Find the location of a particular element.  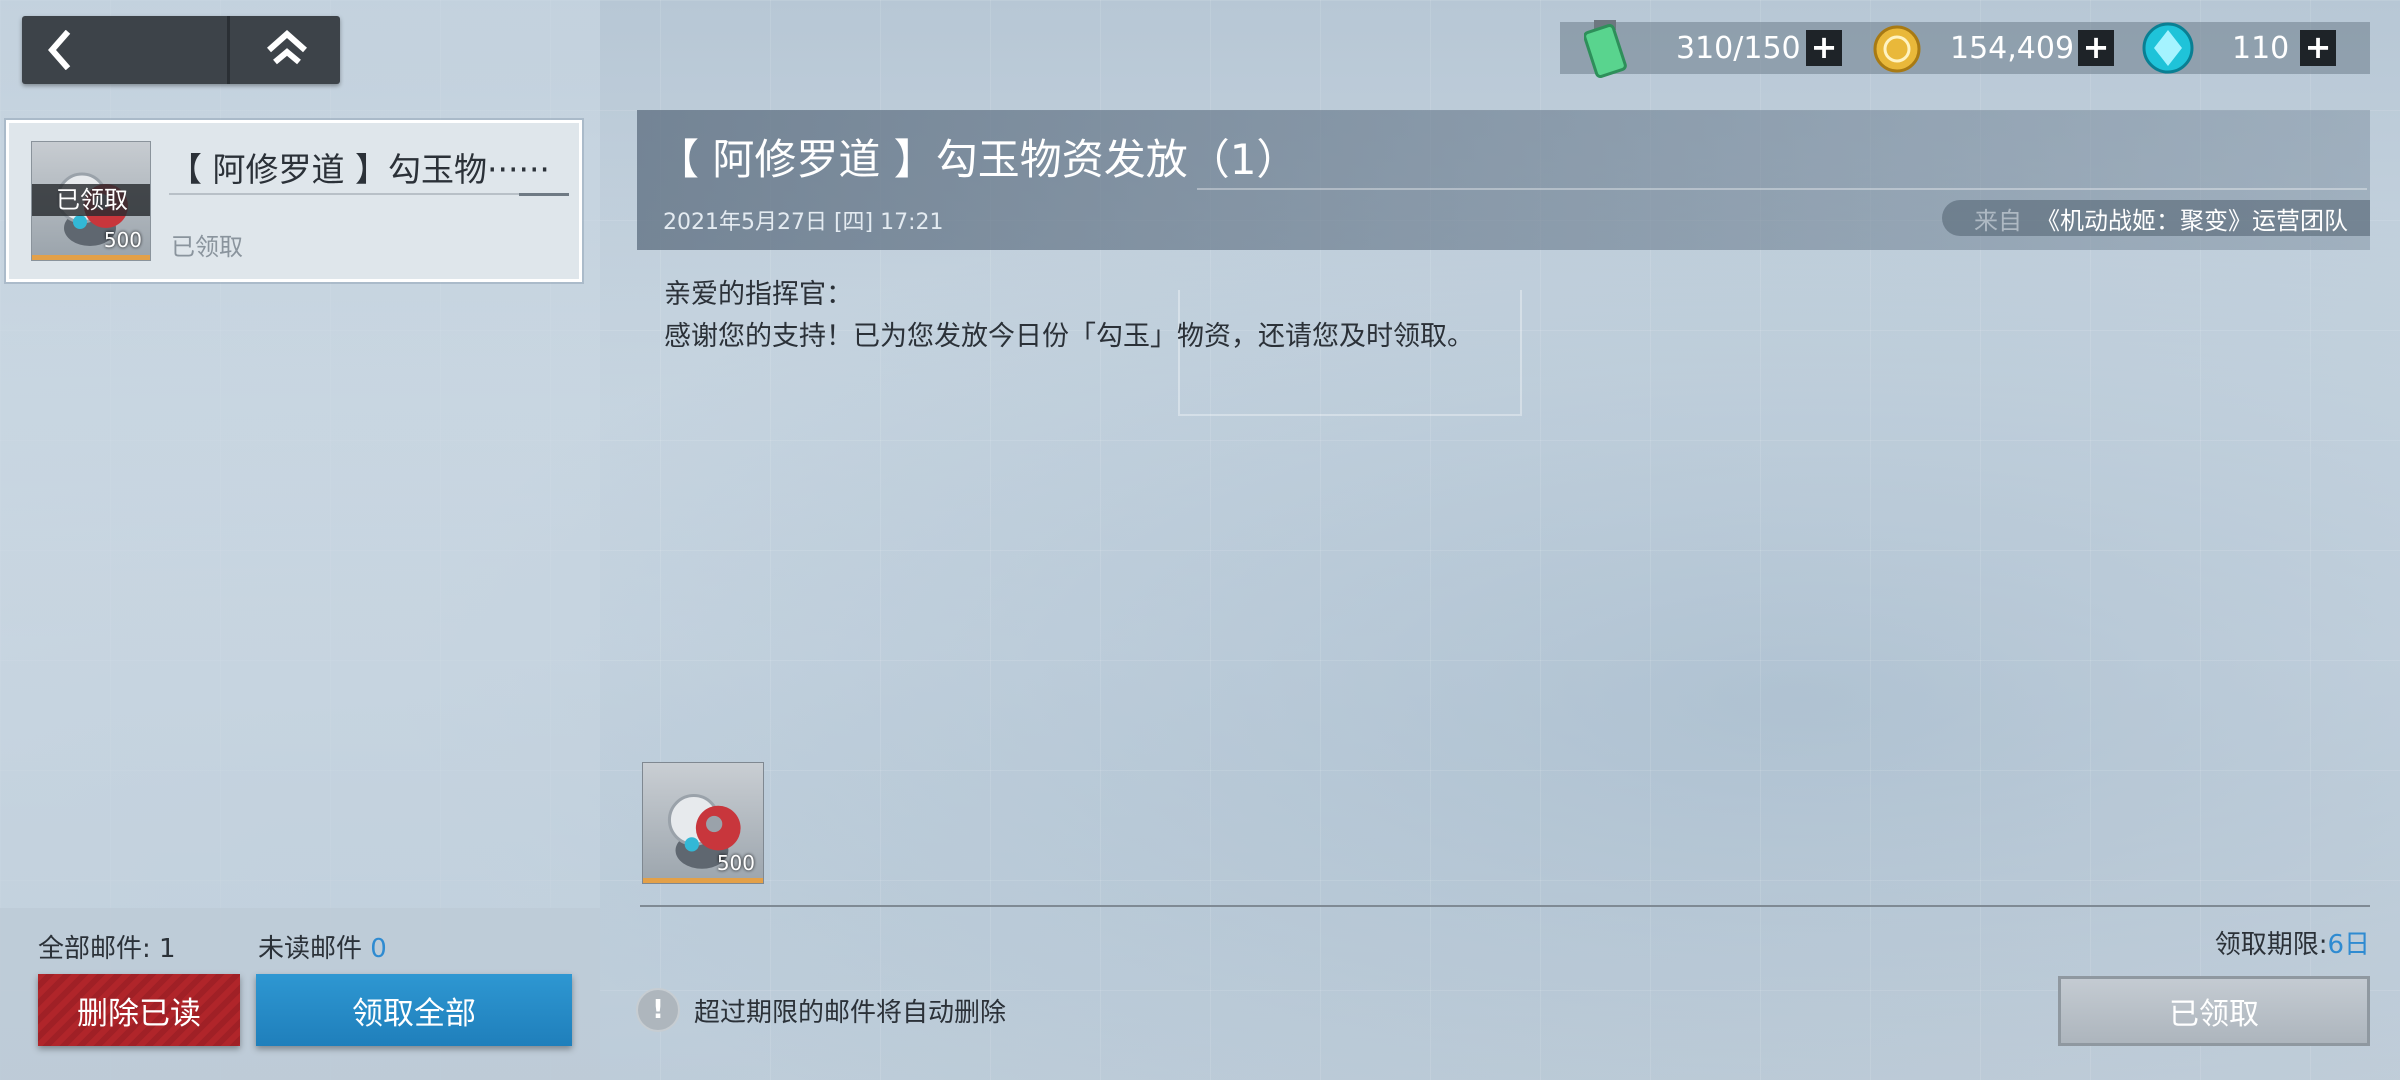

item-quantity: 500 is located at coordinates (122, 240).